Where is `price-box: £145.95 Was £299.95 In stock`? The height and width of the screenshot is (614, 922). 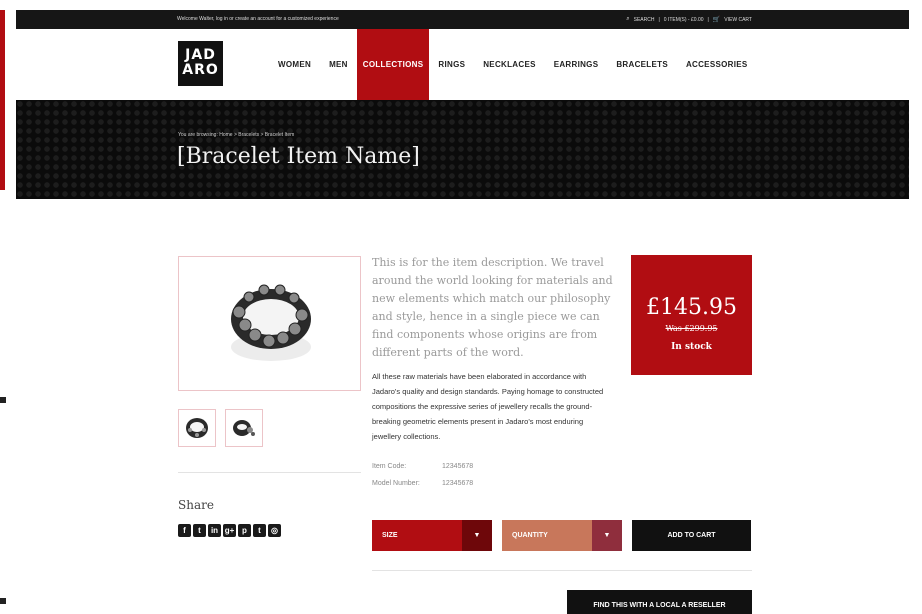 price-box: £145.95 Was £299.95 In stock is located at coordinates (691, 315).